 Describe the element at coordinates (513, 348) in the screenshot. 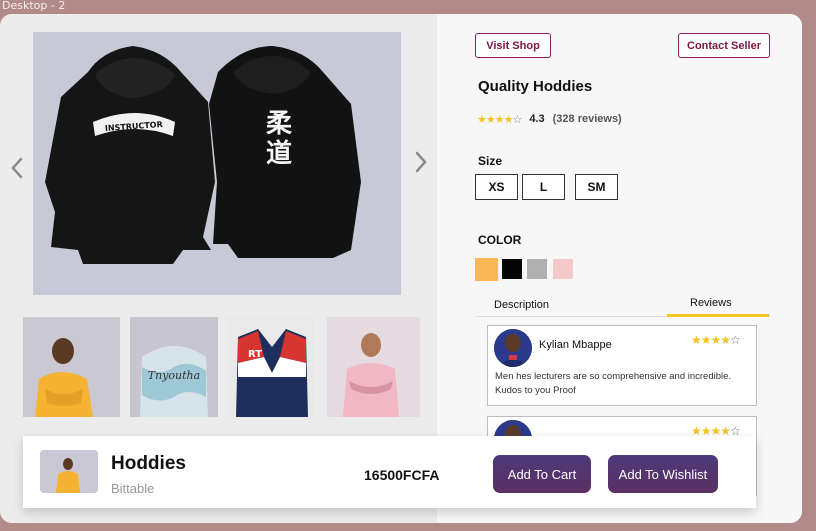

I see `avatar` at that location.